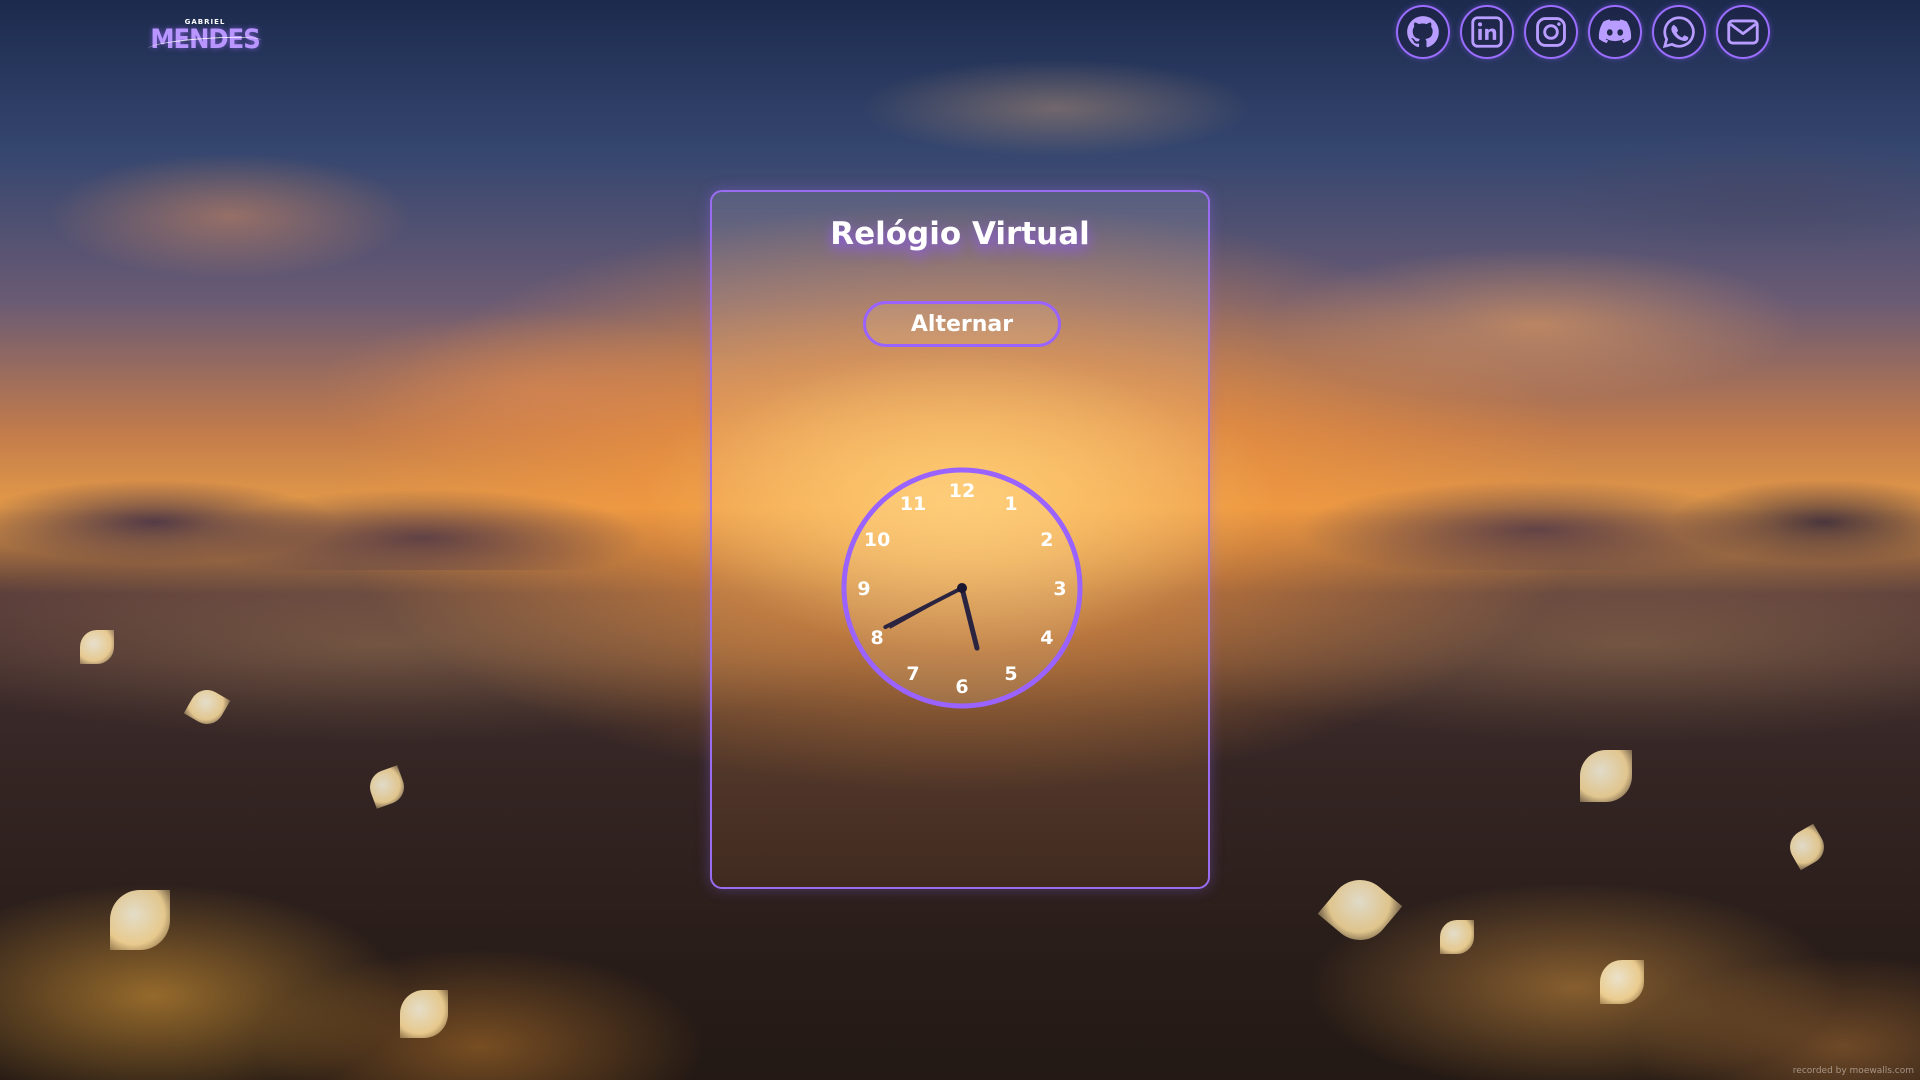 This screenshot has width=1920, height=1080. I want to click on clock-number: 12, so click(962, 491).